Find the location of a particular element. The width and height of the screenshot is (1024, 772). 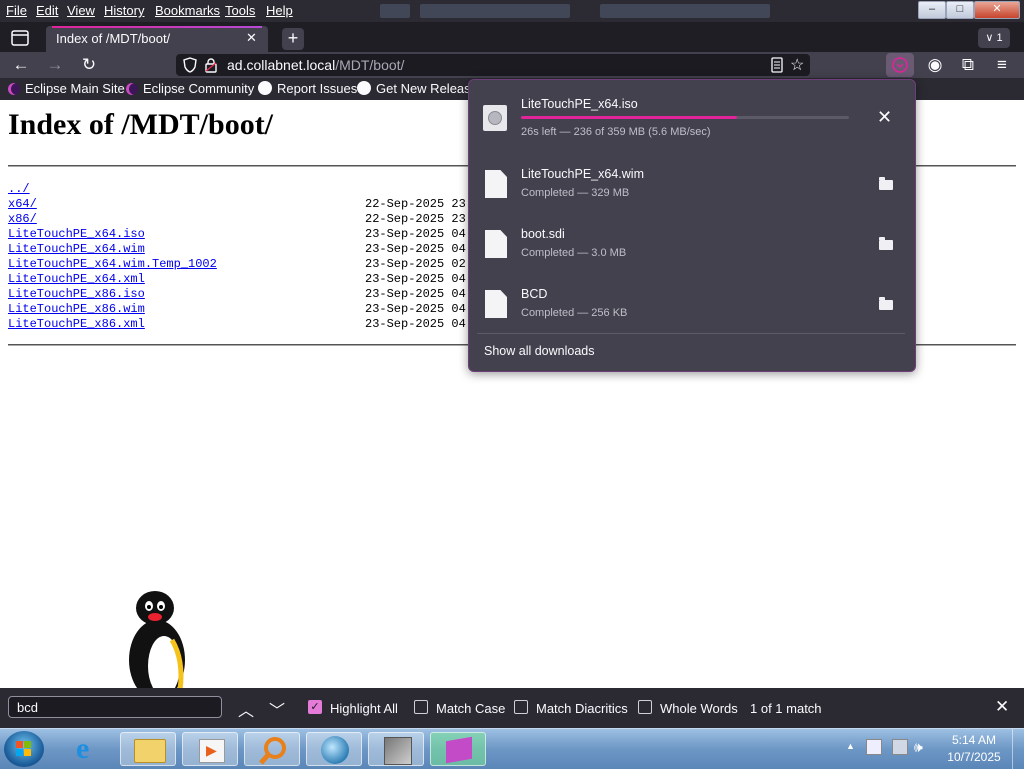

network-globe-icon is located at coordinates (335, 750).